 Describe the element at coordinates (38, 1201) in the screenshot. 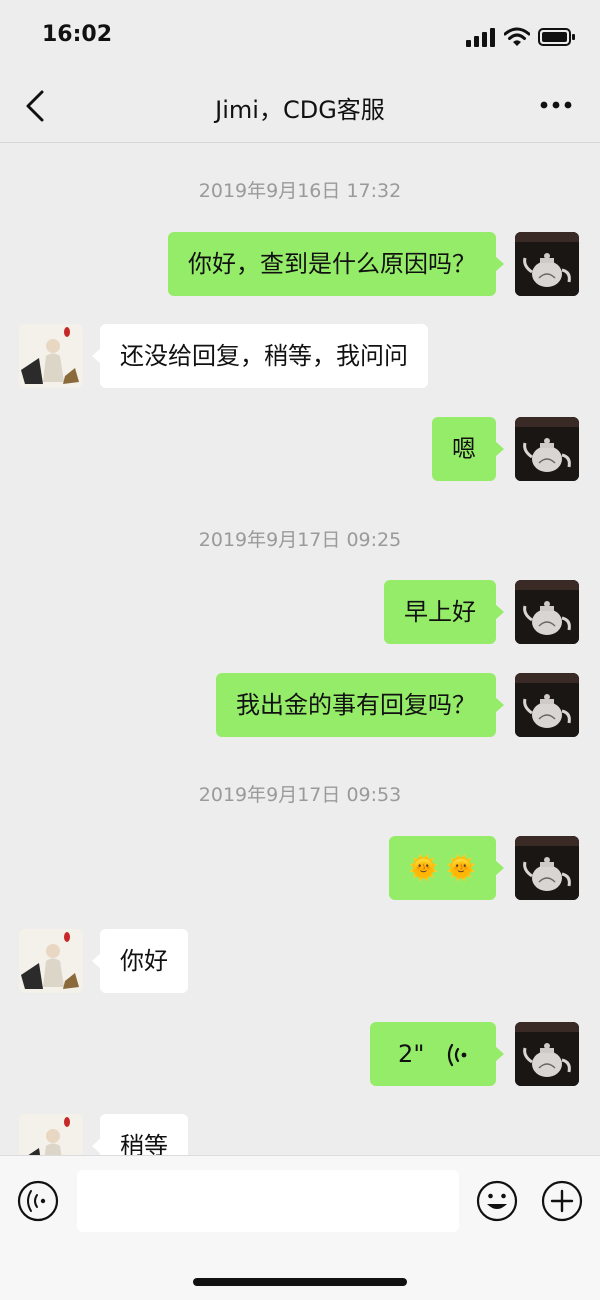

I see `voice-input-icon` at that location.